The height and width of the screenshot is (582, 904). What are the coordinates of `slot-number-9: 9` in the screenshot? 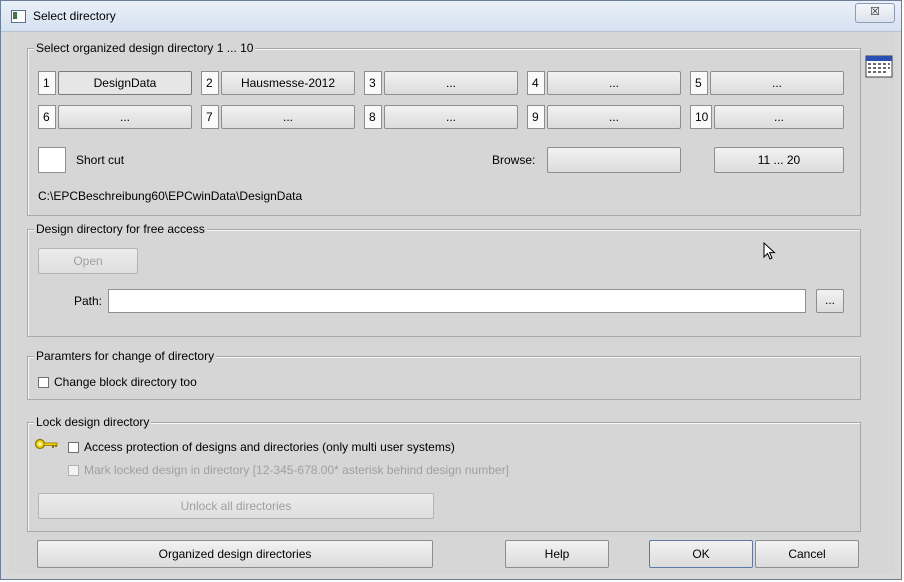 It's located at (536, 117).